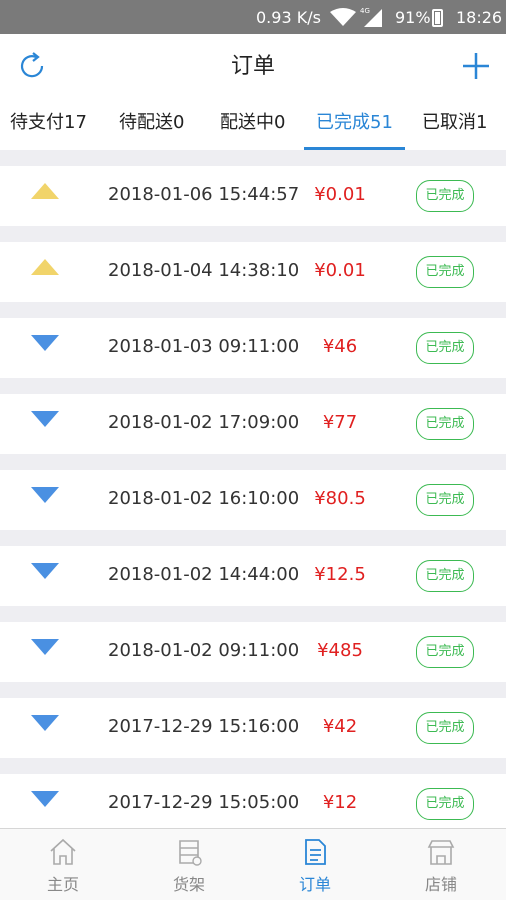 Image resolution: width=506 pixels, height=900 pixels. Describe the element at coordinates (440, 884) in the screenshot. I see `tab-store-label: 店铺` at that location.